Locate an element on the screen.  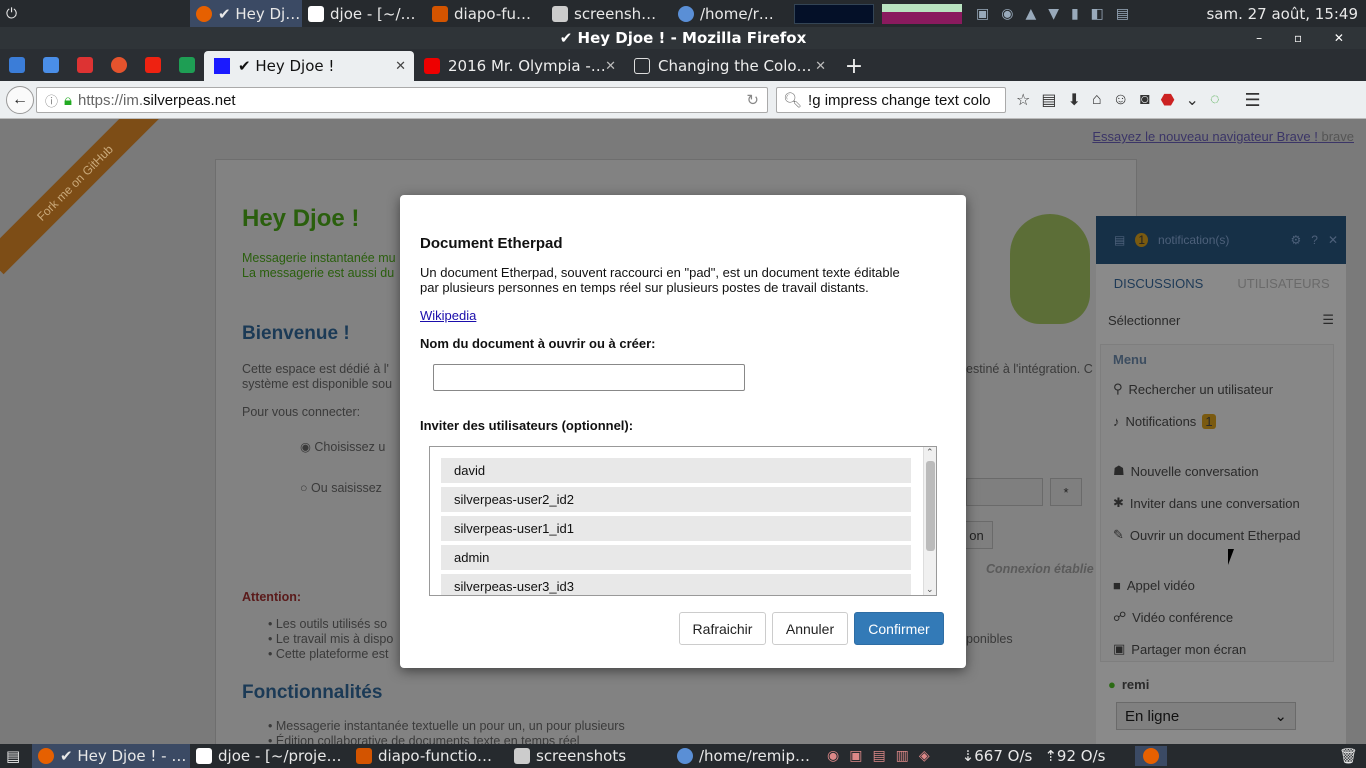
pocket-icon: ◙ is located at coordinates (1145, 100).